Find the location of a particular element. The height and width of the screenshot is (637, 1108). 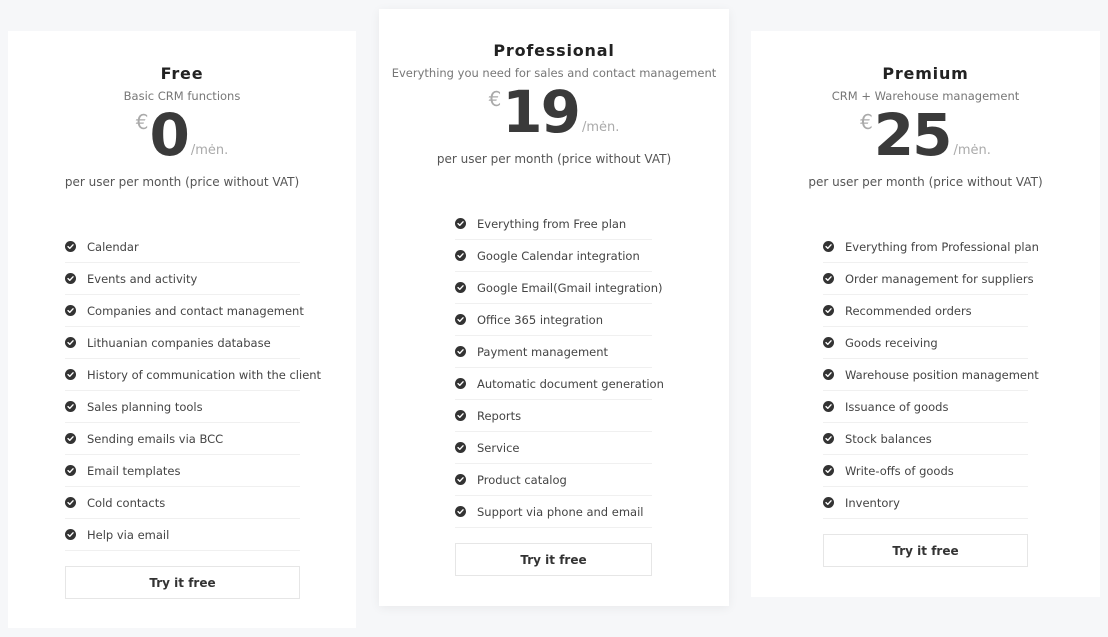

feature-item: Support via phone and email is located at coordinates (553, 512).